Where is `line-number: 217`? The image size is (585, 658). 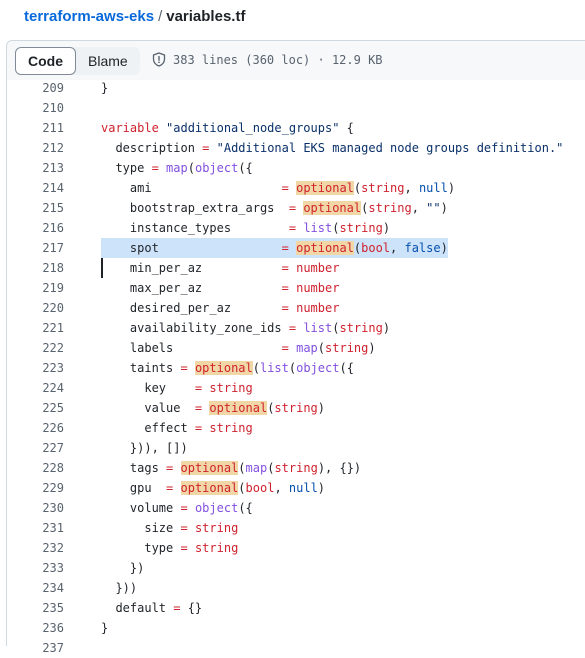
line-number: 217 is located at coordinates (35, 248).